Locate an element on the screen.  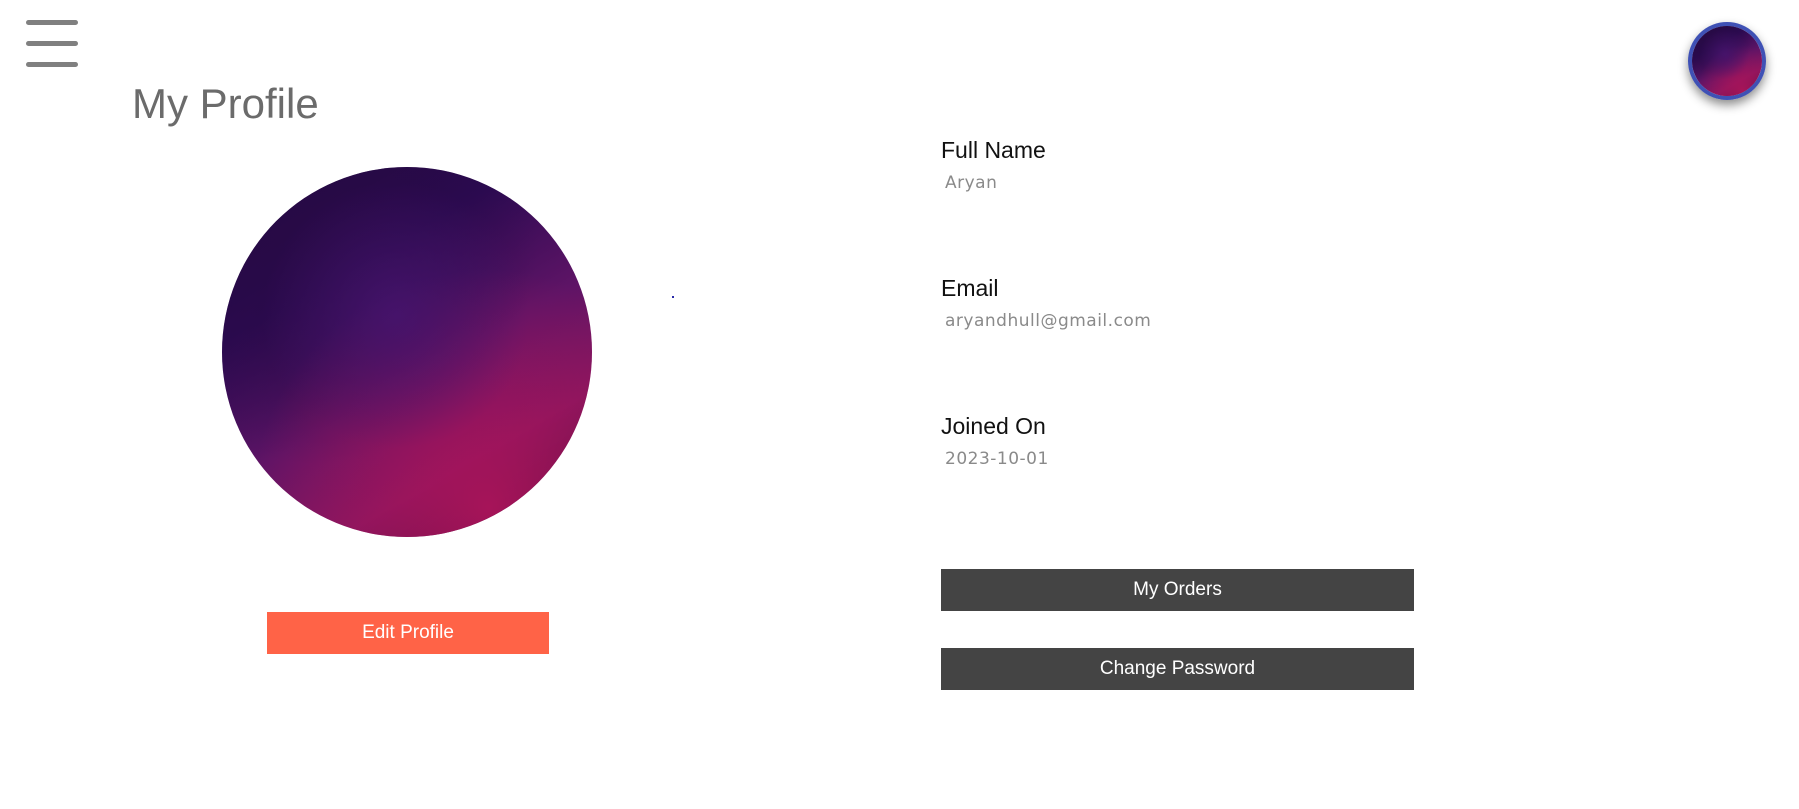
menu-bar-bottom is located at coordinates (52, 64).